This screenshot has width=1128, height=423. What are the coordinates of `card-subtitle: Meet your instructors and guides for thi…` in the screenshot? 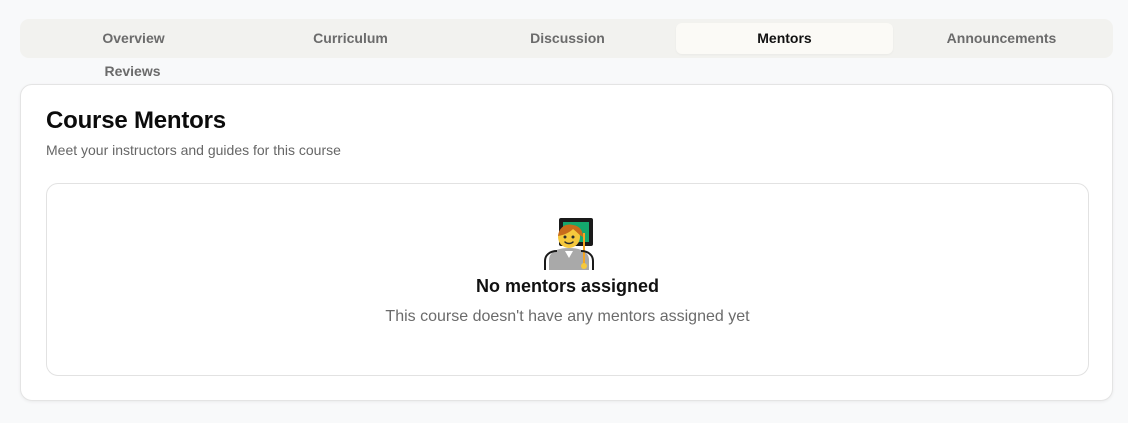 It's located at (193, 150).